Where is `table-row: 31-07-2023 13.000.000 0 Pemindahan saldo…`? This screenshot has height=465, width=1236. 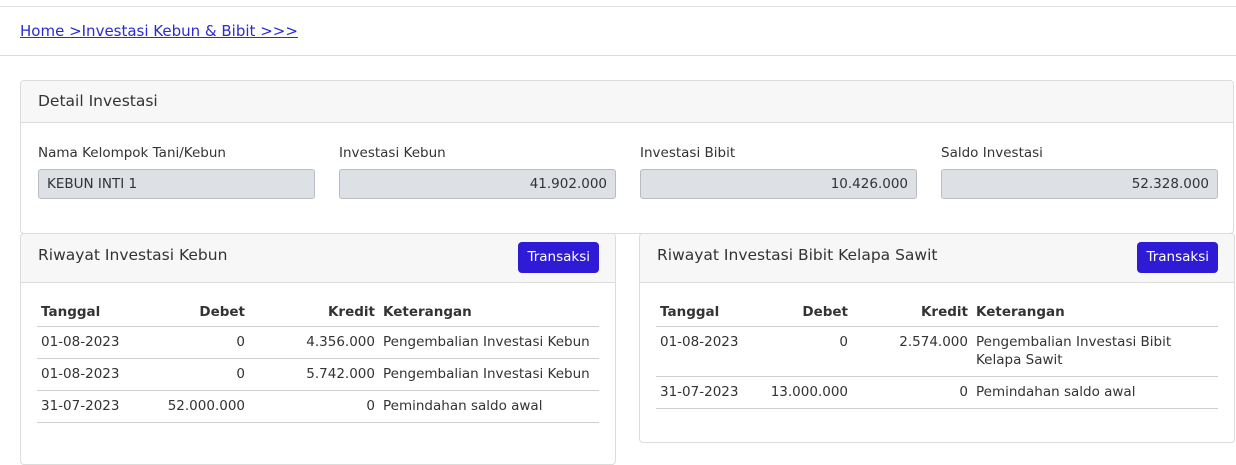 table-row: 31-07-2023 13.000.000 0 Pemindahan saldo… is located at coordinates (937, 392).